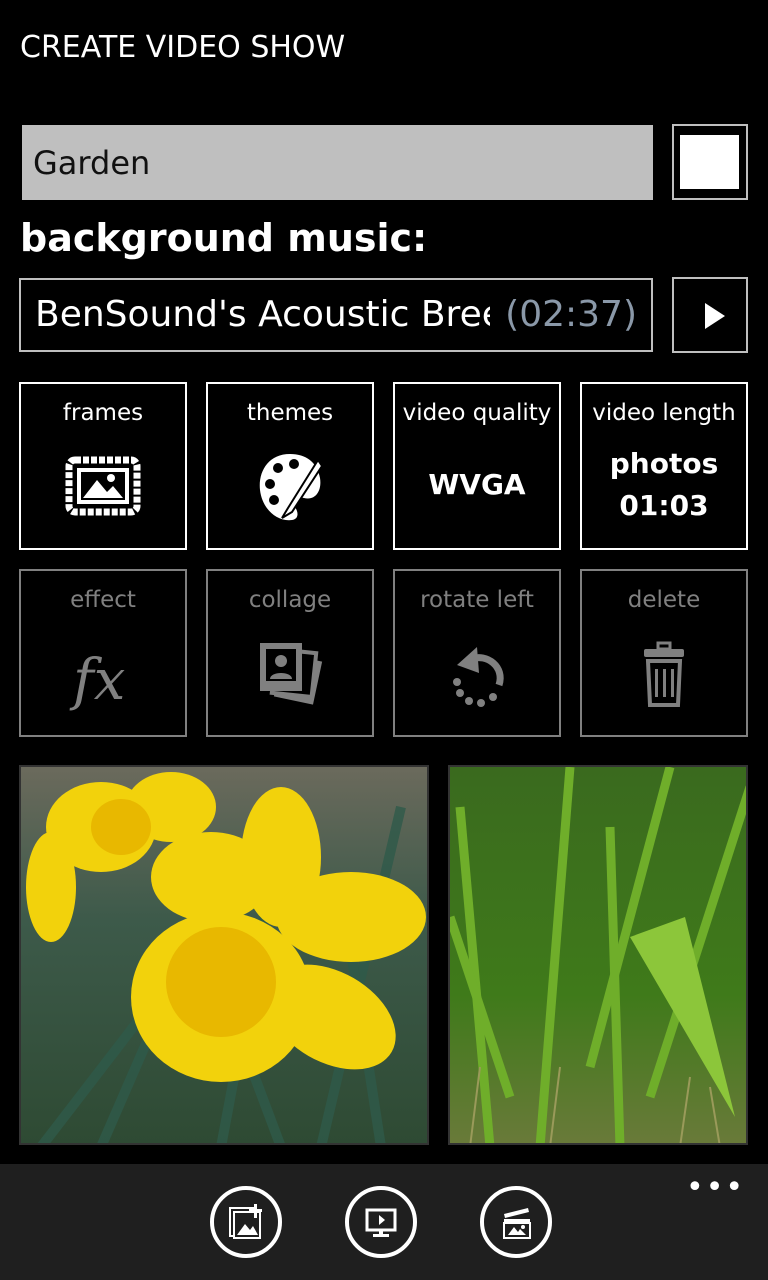 This screenshot has height=1280, width=768. I want to click on play-icon, so click(715, 316).